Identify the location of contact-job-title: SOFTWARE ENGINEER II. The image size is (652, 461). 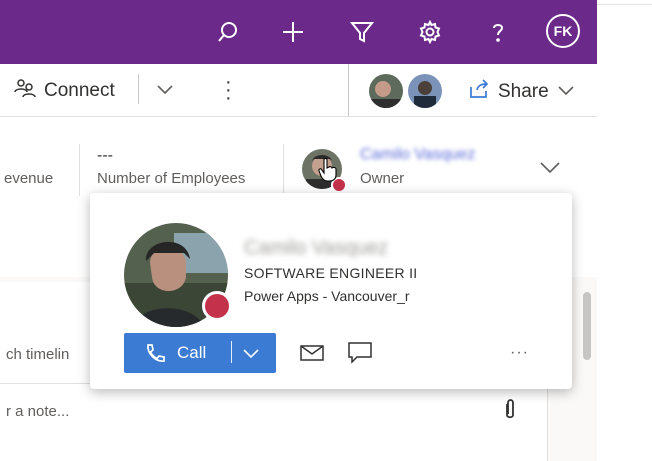
(331, 273).